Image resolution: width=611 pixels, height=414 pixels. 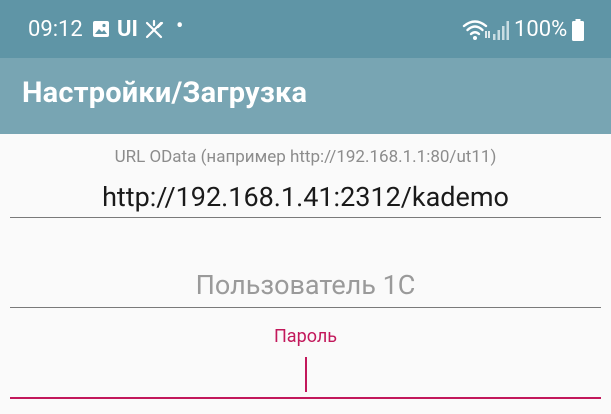 What do you see at coordinates (55, 29) in the screenshot?
I see `status-time: 09:12` at bounding box center [55, 29].